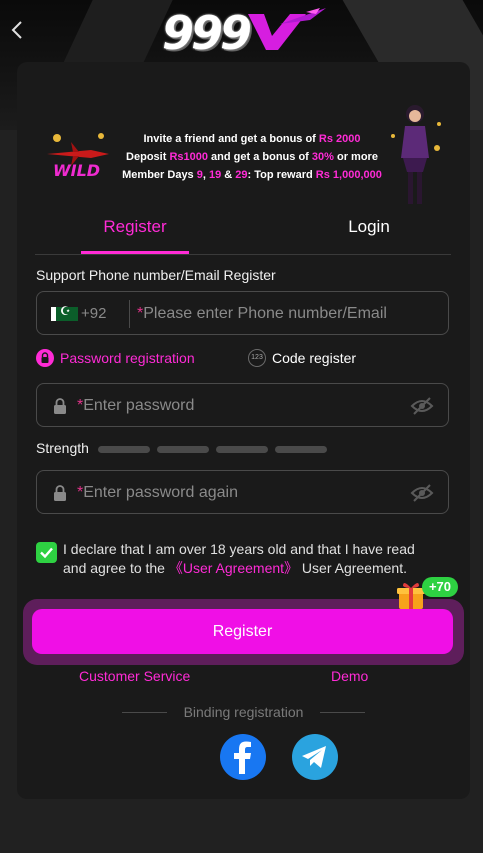  What do you see at coordinates (139, 405) in the screenshot?
I see `password-placeholder-text: Enter password` at bounding box center [139, 405].